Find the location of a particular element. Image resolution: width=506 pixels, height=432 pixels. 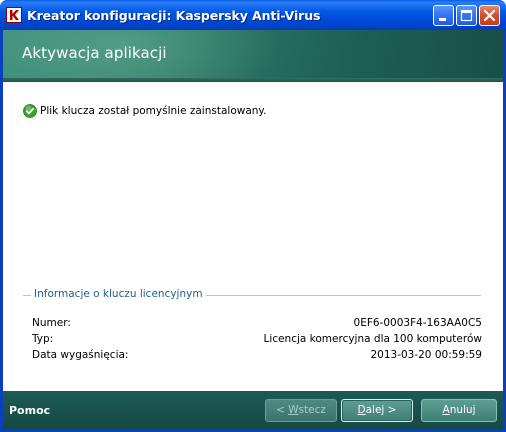

close-icon is located at coordinates (489, 15).